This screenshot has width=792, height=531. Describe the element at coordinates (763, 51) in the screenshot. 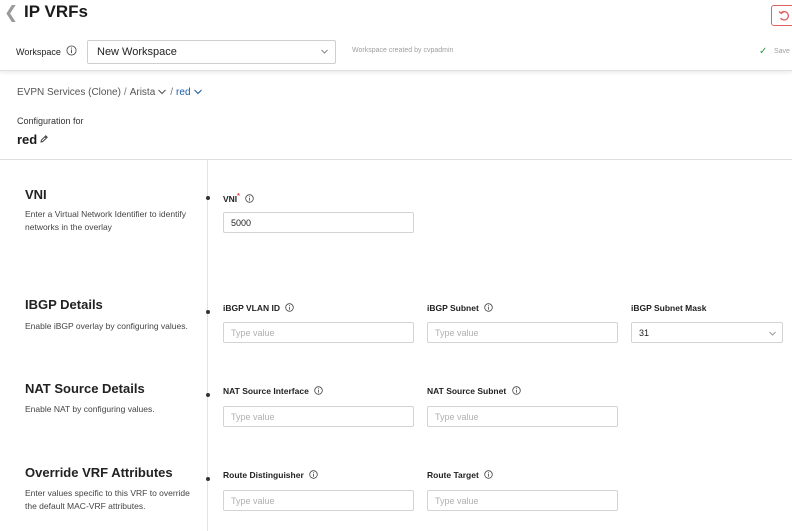

I see `check-icon: ✓` at that location.